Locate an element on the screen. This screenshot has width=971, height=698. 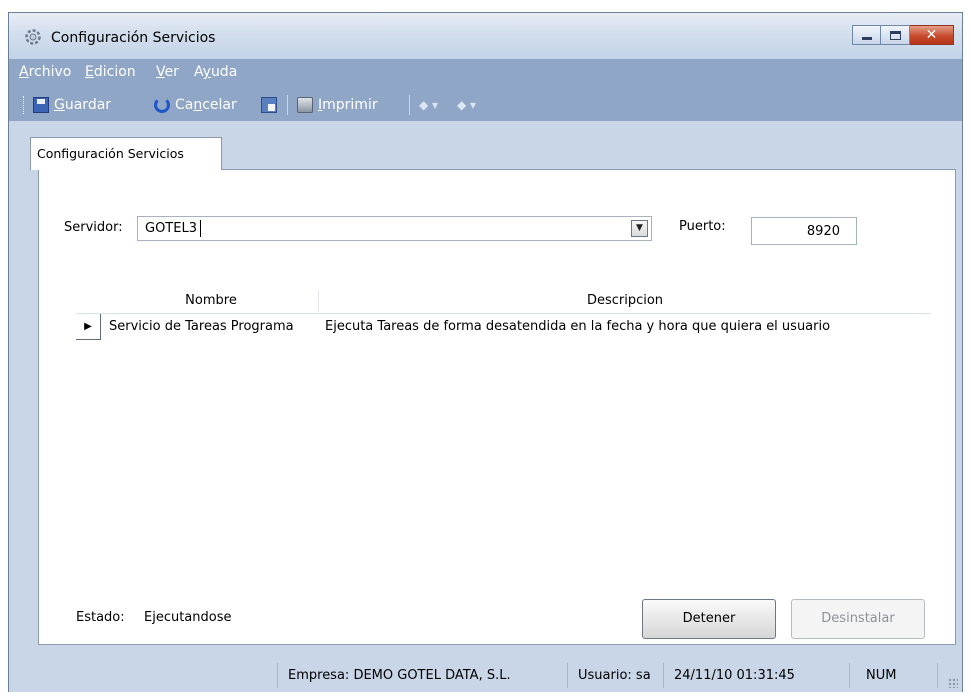
minimize-button is located at coordinates (866, 35).